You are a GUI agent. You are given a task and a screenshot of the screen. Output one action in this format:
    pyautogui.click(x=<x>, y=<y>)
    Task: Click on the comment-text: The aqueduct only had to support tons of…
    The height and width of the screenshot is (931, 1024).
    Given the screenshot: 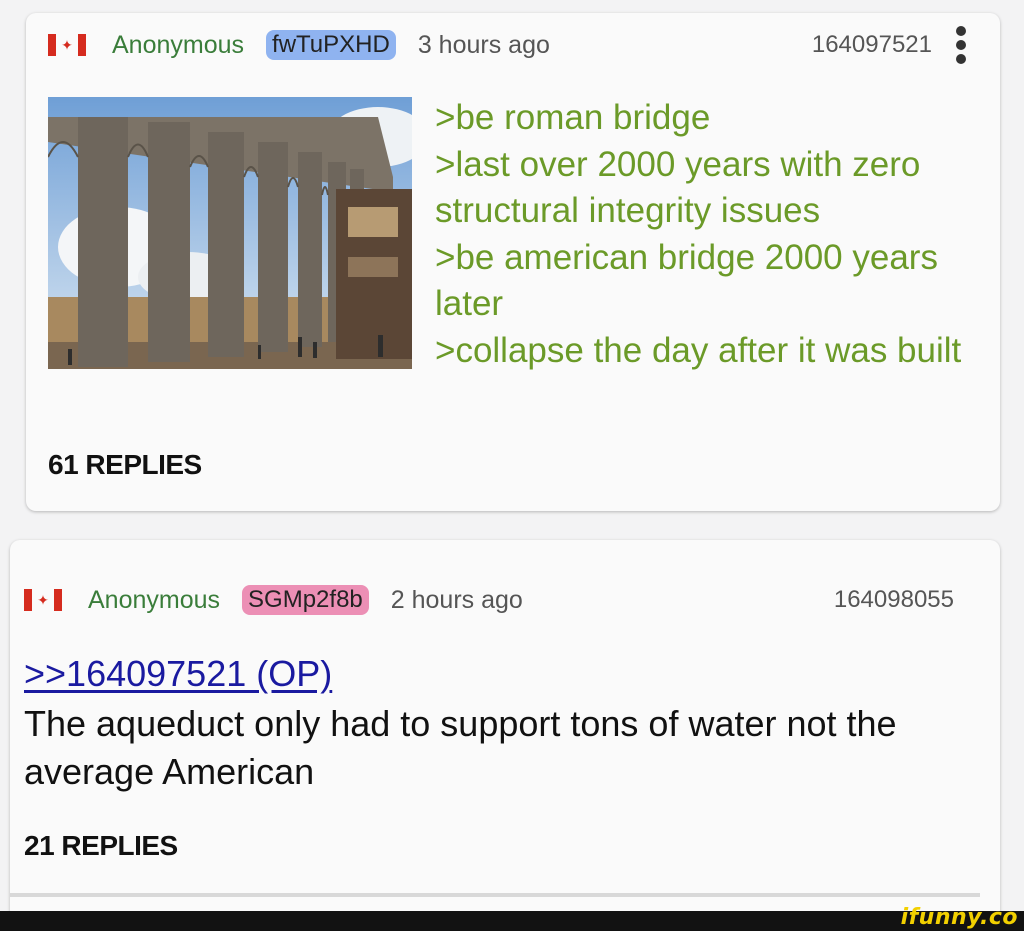 What is the action you would take?
    pyautogui.click(x=460, y=747)
    